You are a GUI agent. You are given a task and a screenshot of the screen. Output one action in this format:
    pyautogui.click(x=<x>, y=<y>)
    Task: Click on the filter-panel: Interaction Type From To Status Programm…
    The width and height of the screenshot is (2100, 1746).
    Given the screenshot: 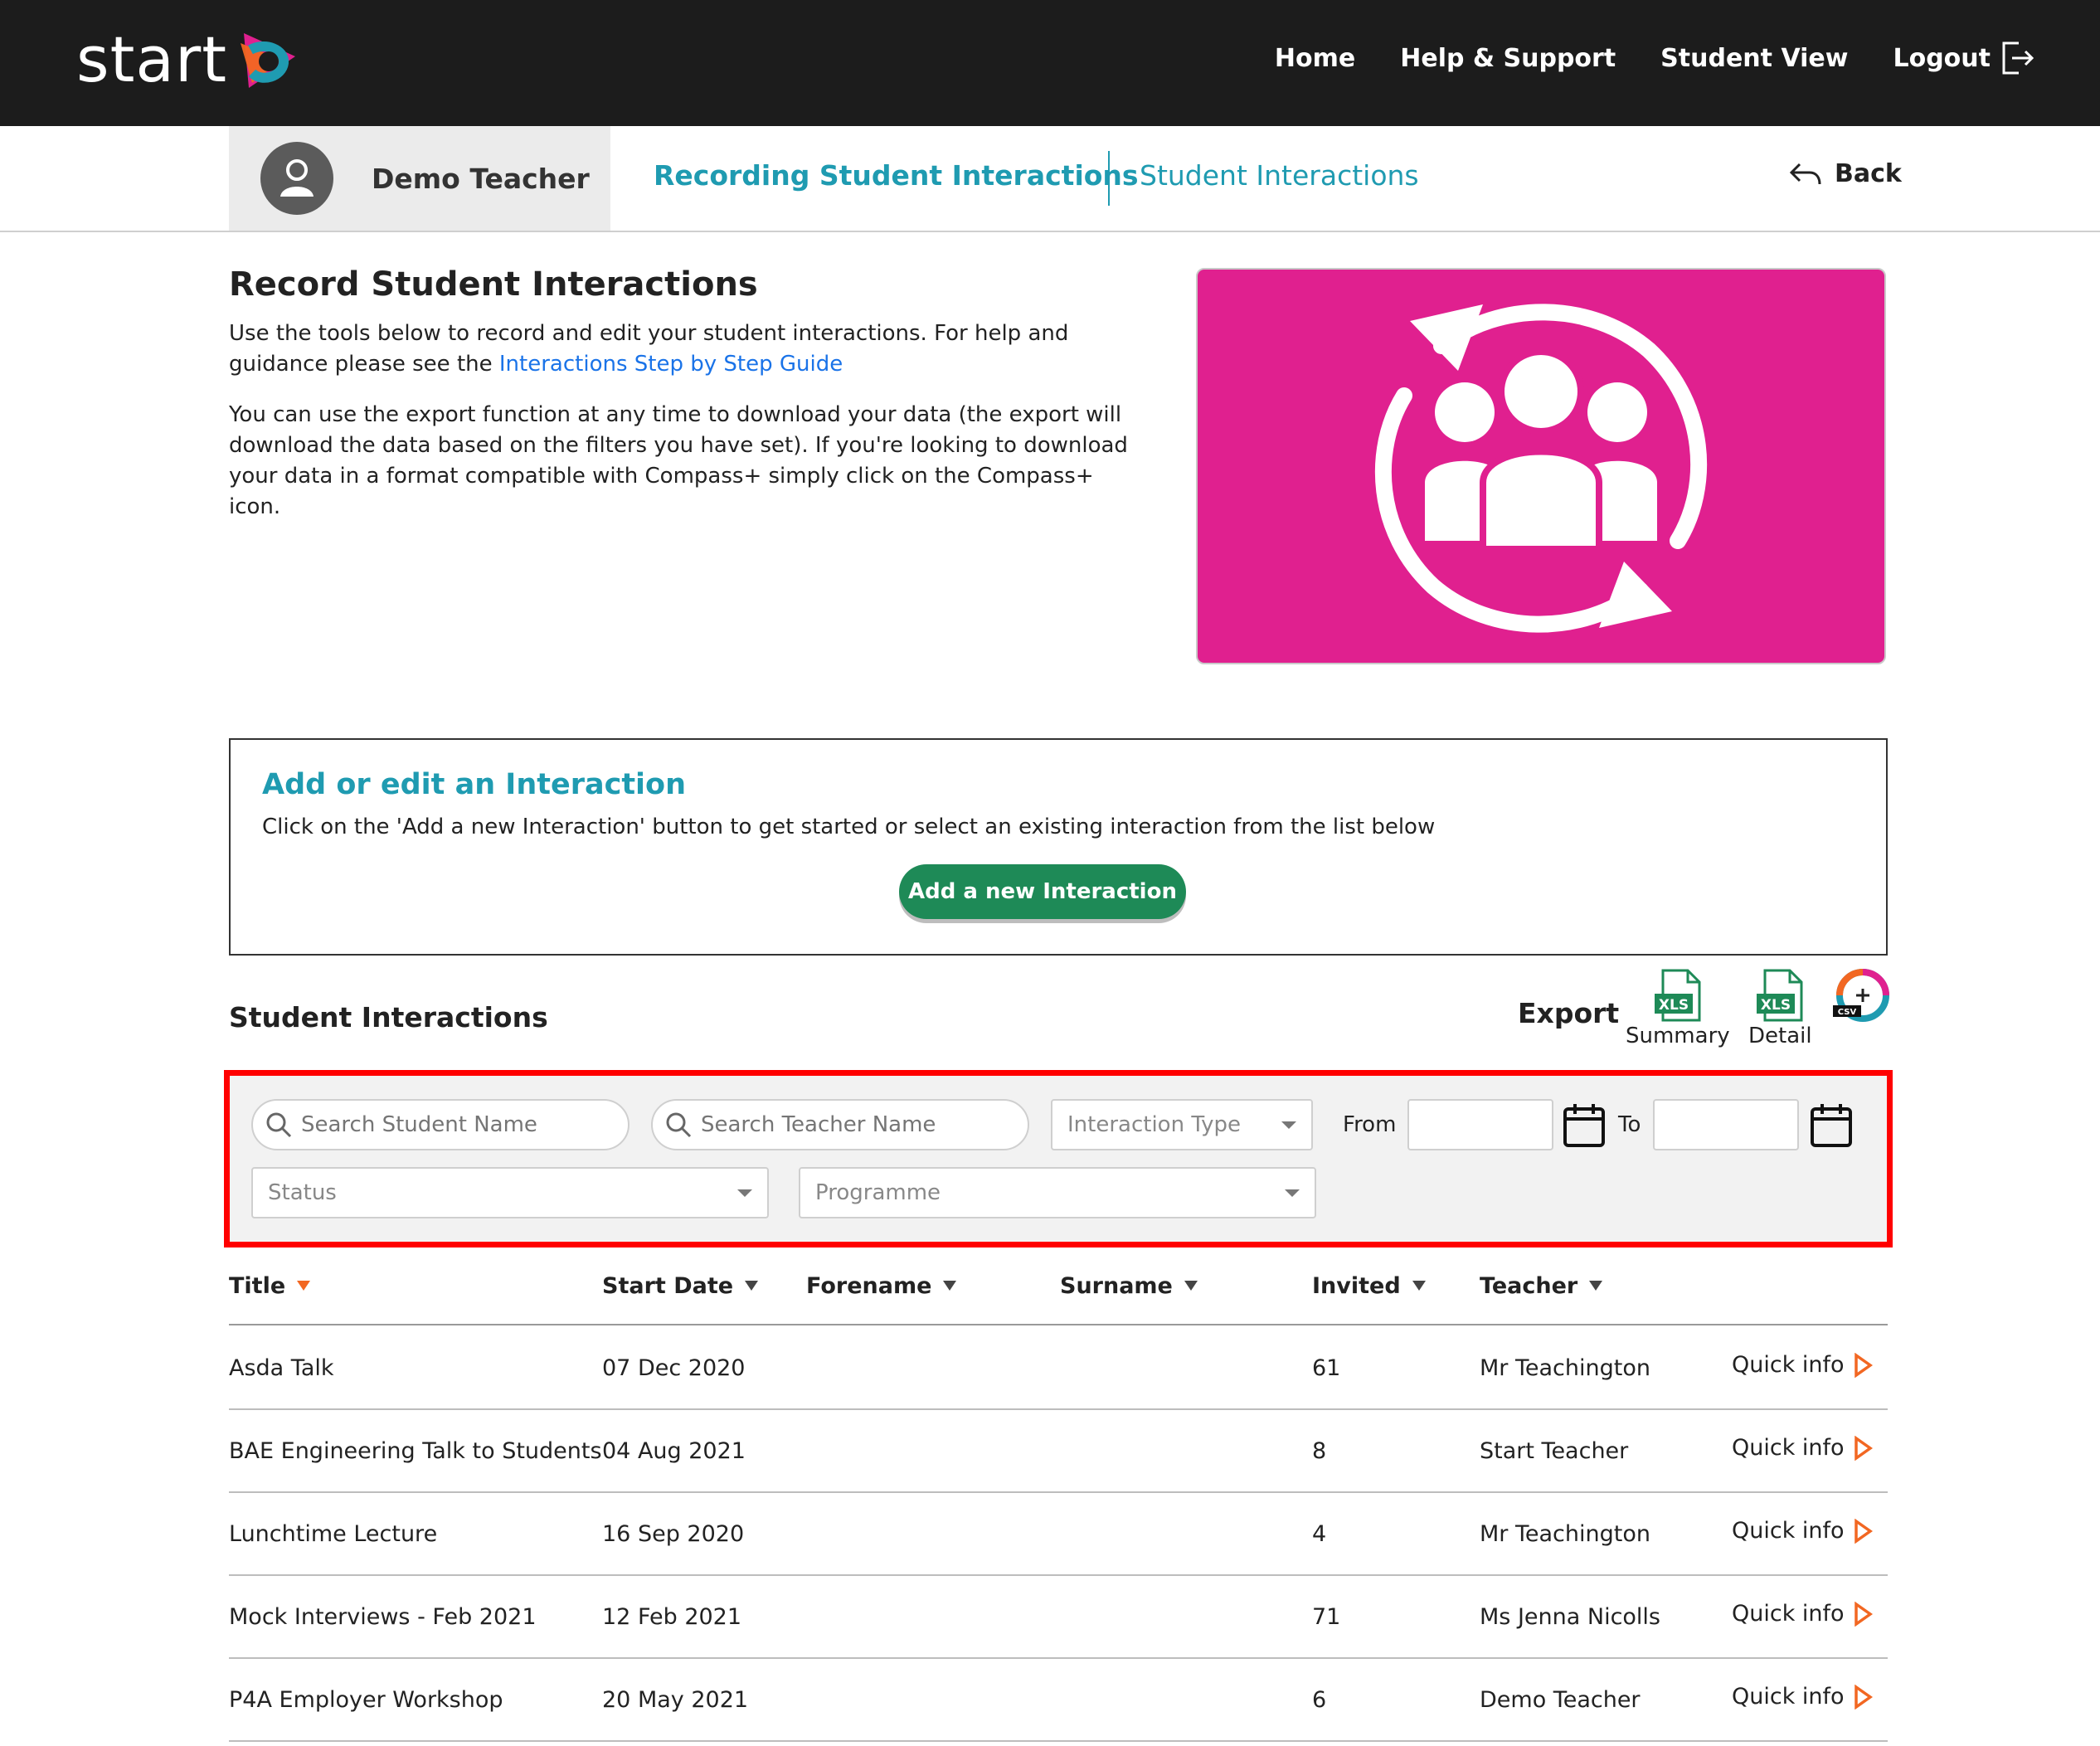 What is the action you would take?
    pyautogui.click(x=1058, y=1158)
    